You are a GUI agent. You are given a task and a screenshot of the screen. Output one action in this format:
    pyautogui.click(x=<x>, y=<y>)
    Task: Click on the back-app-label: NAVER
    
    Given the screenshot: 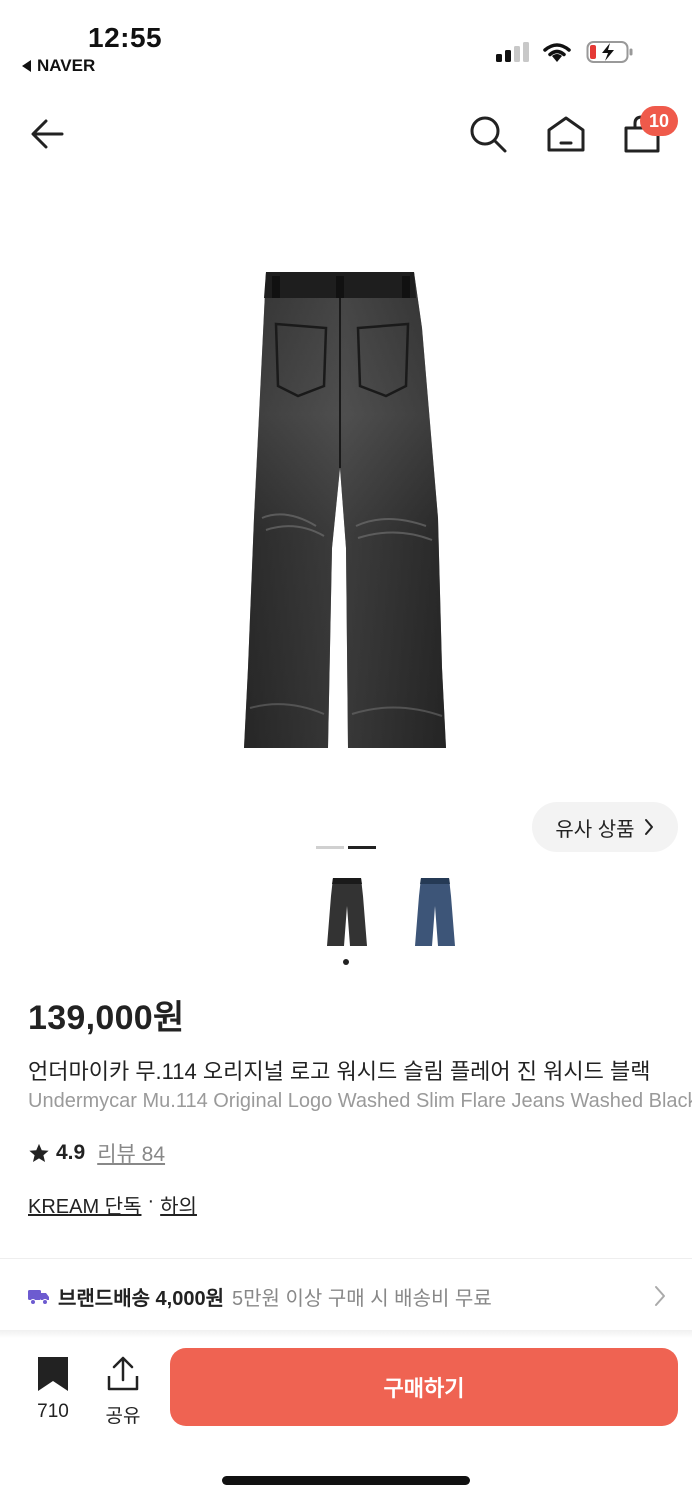 What is the action you would take?
    pyautogui.click(x=66, y=65)
    